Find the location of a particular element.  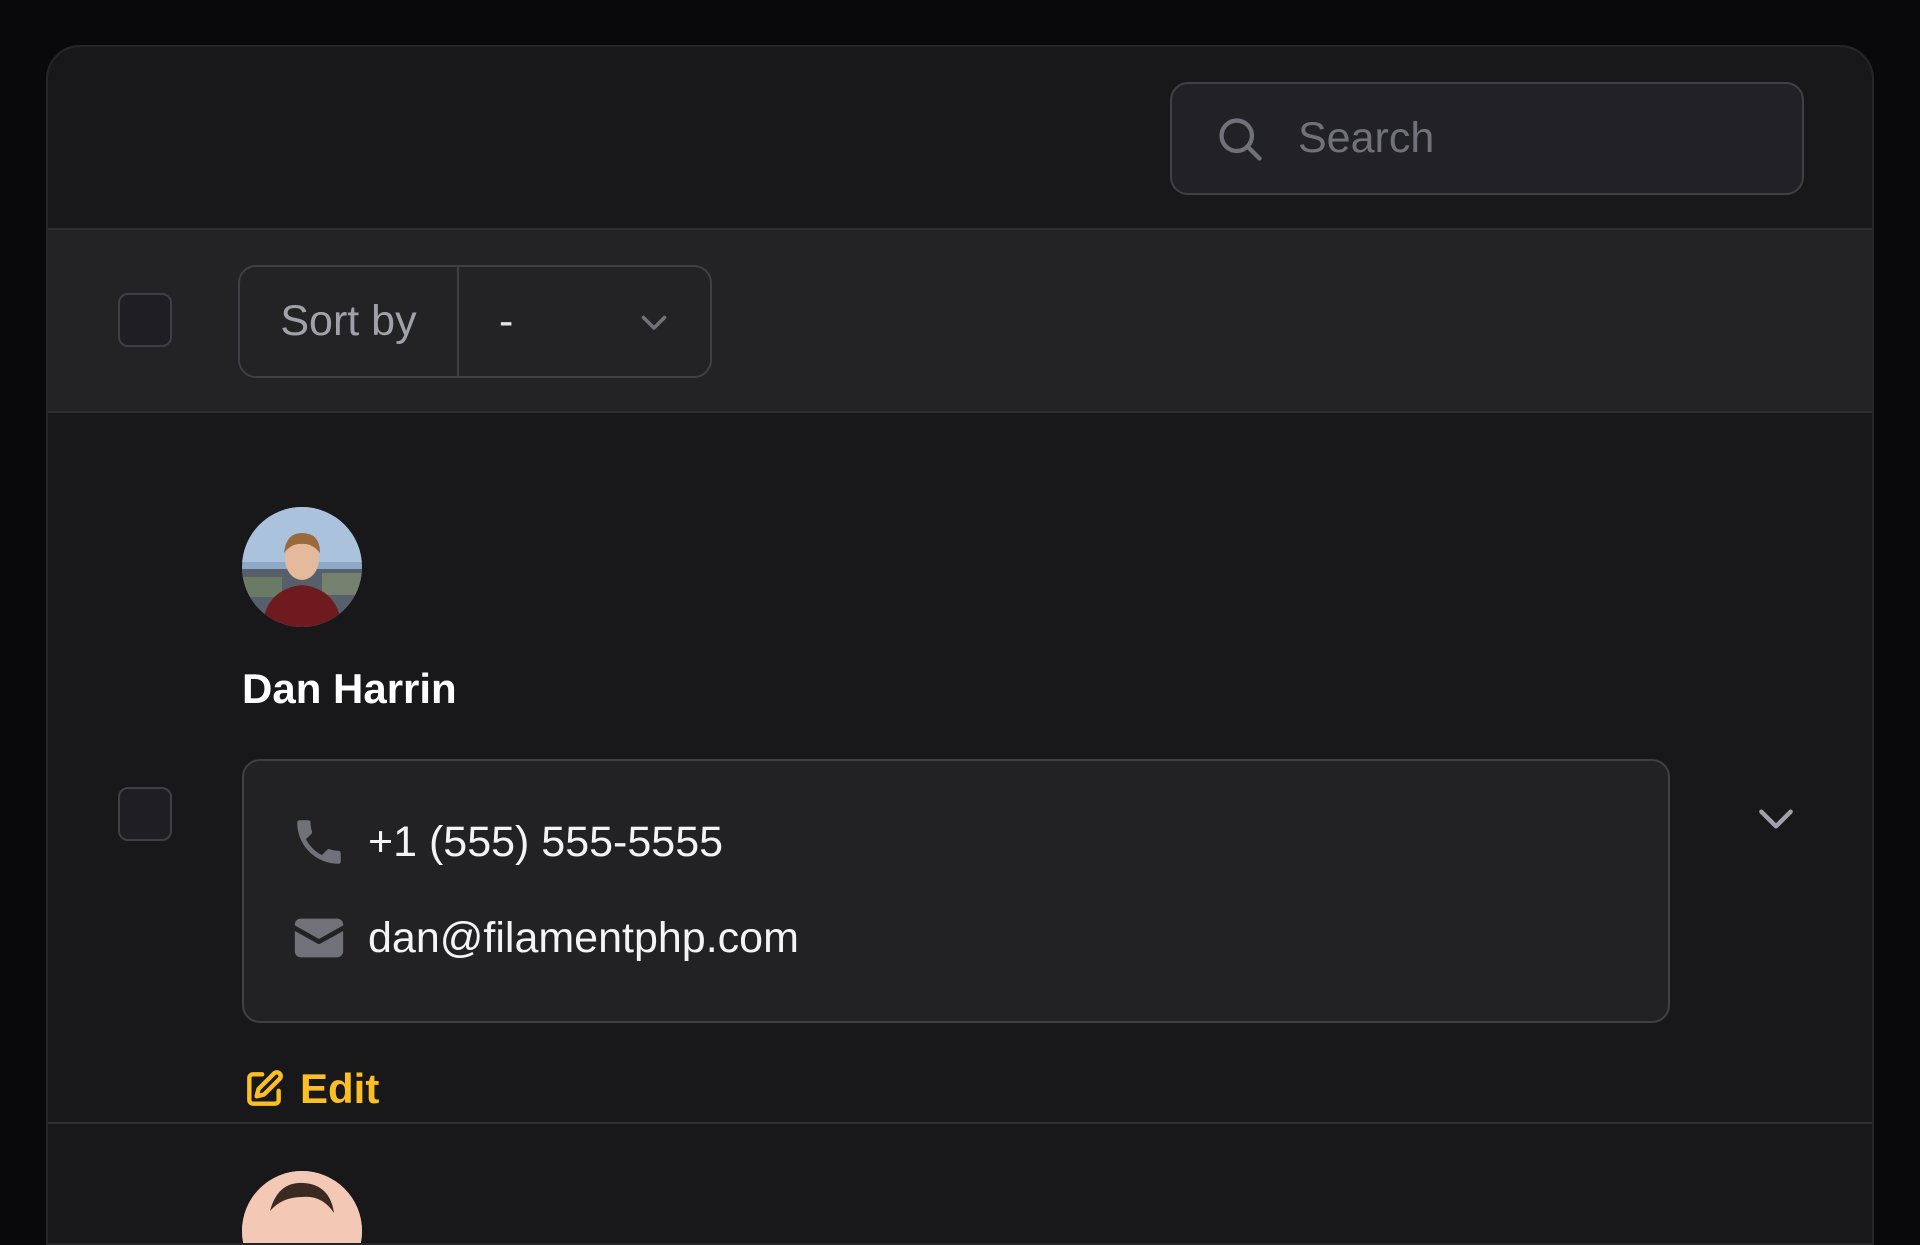

record-name: Dan Harrin is located at coordinates (349, 688).